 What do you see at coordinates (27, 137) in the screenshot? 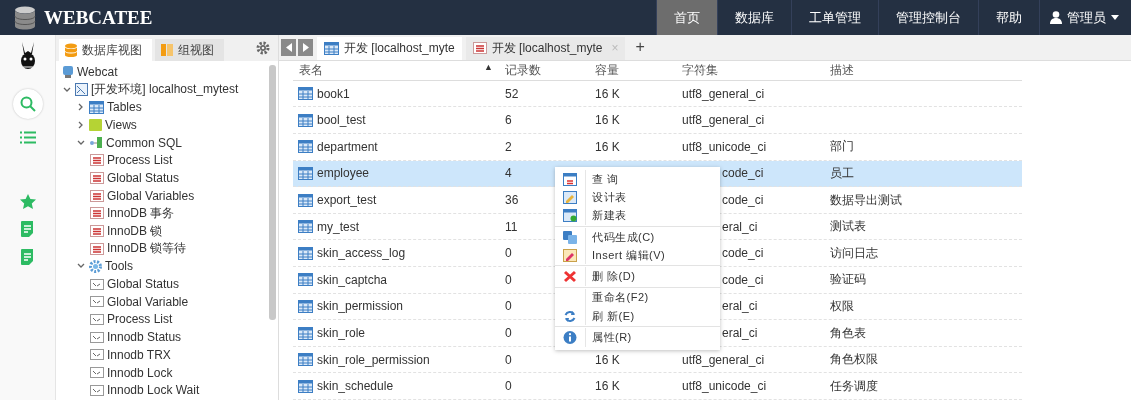
I see `list-icon` at bounding box center [27, 137].